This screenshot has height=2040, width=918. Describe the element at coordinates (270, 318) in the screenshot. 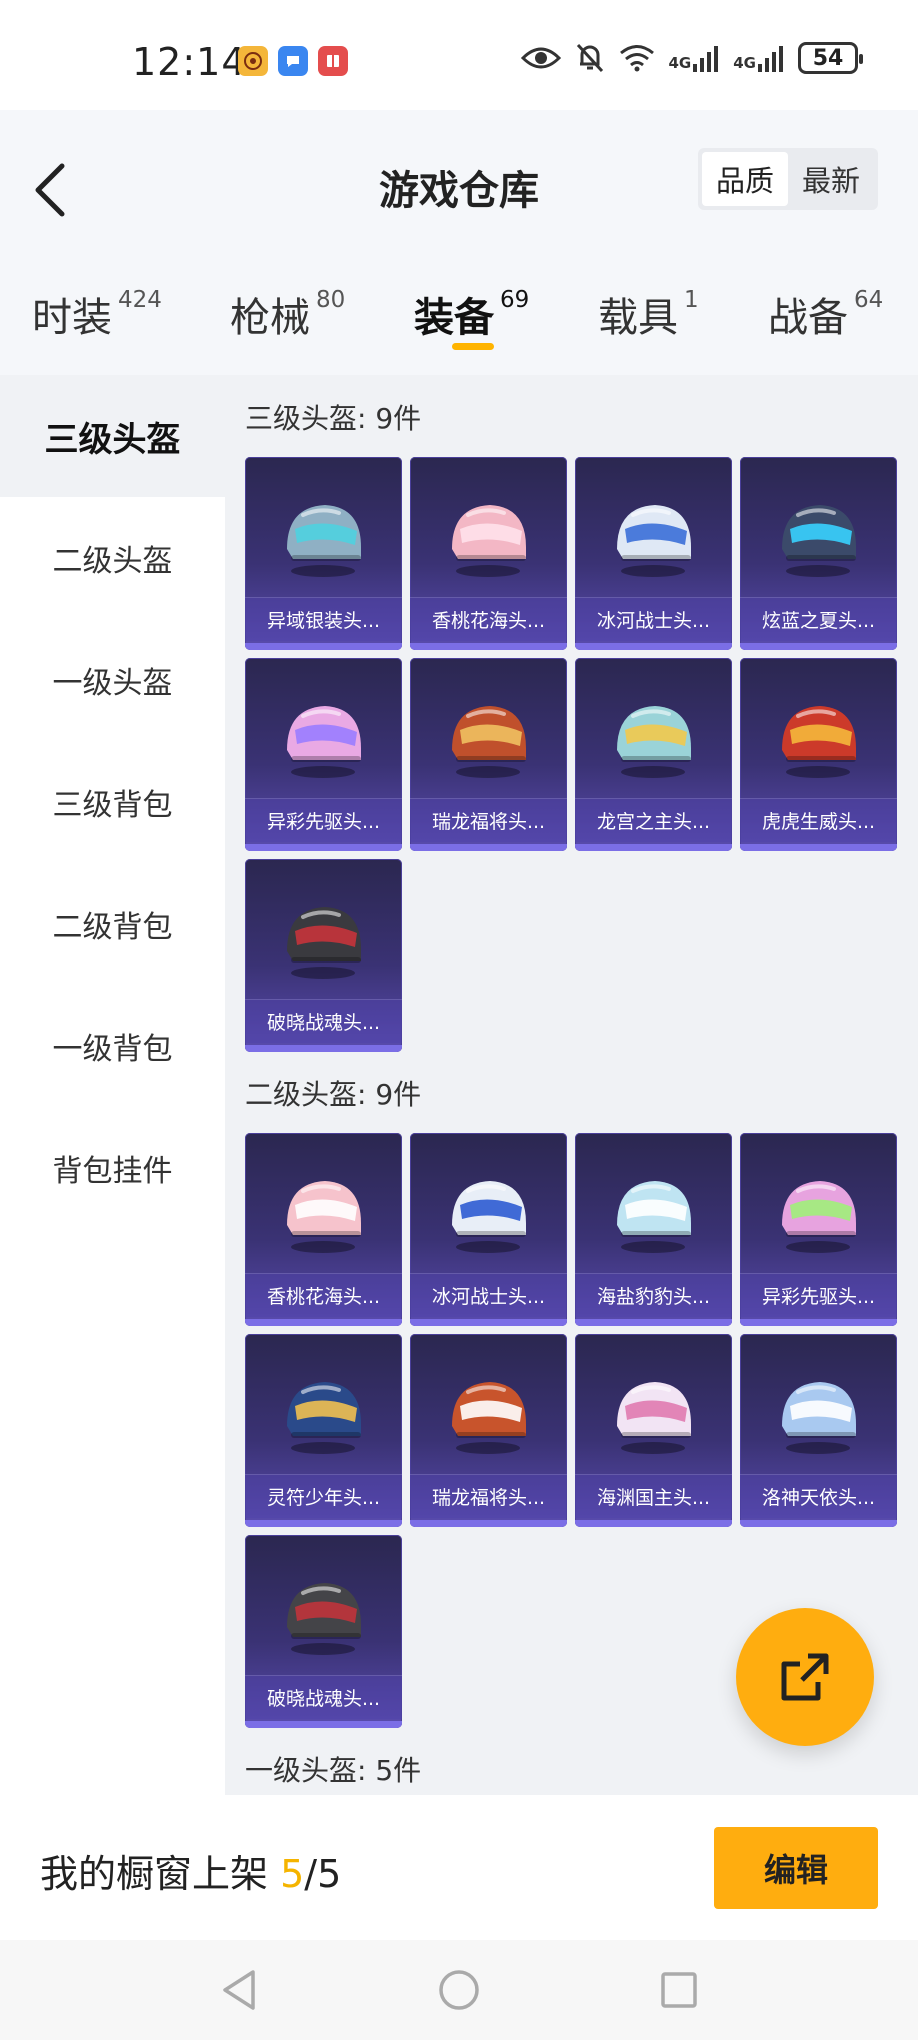

I see `tab-label: 枪械` at that location.